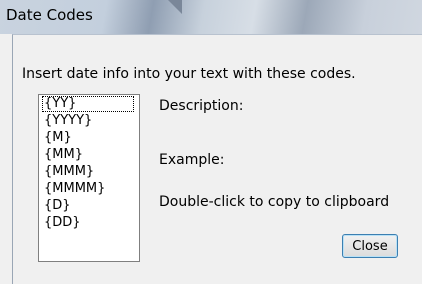 The width and height of the screenshot is (422, 284). What do you see at coordinates (370, 246) in the screenshot?
I see `close-button: Close` at bounding box center [370, 246].